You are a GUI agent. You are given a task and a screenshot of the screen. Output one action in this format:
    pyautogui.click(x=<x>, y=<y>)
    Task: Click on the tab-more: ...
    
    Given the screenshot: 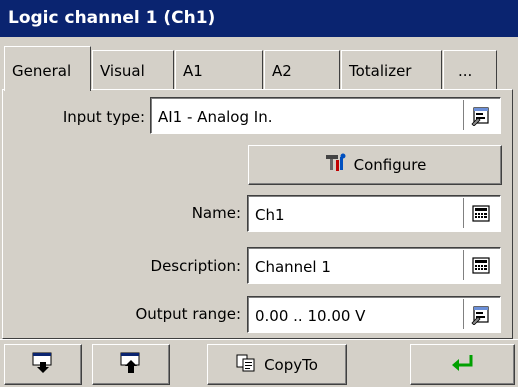 What is the action you would take?
    pyautogui.click(x=470, y=69)
    